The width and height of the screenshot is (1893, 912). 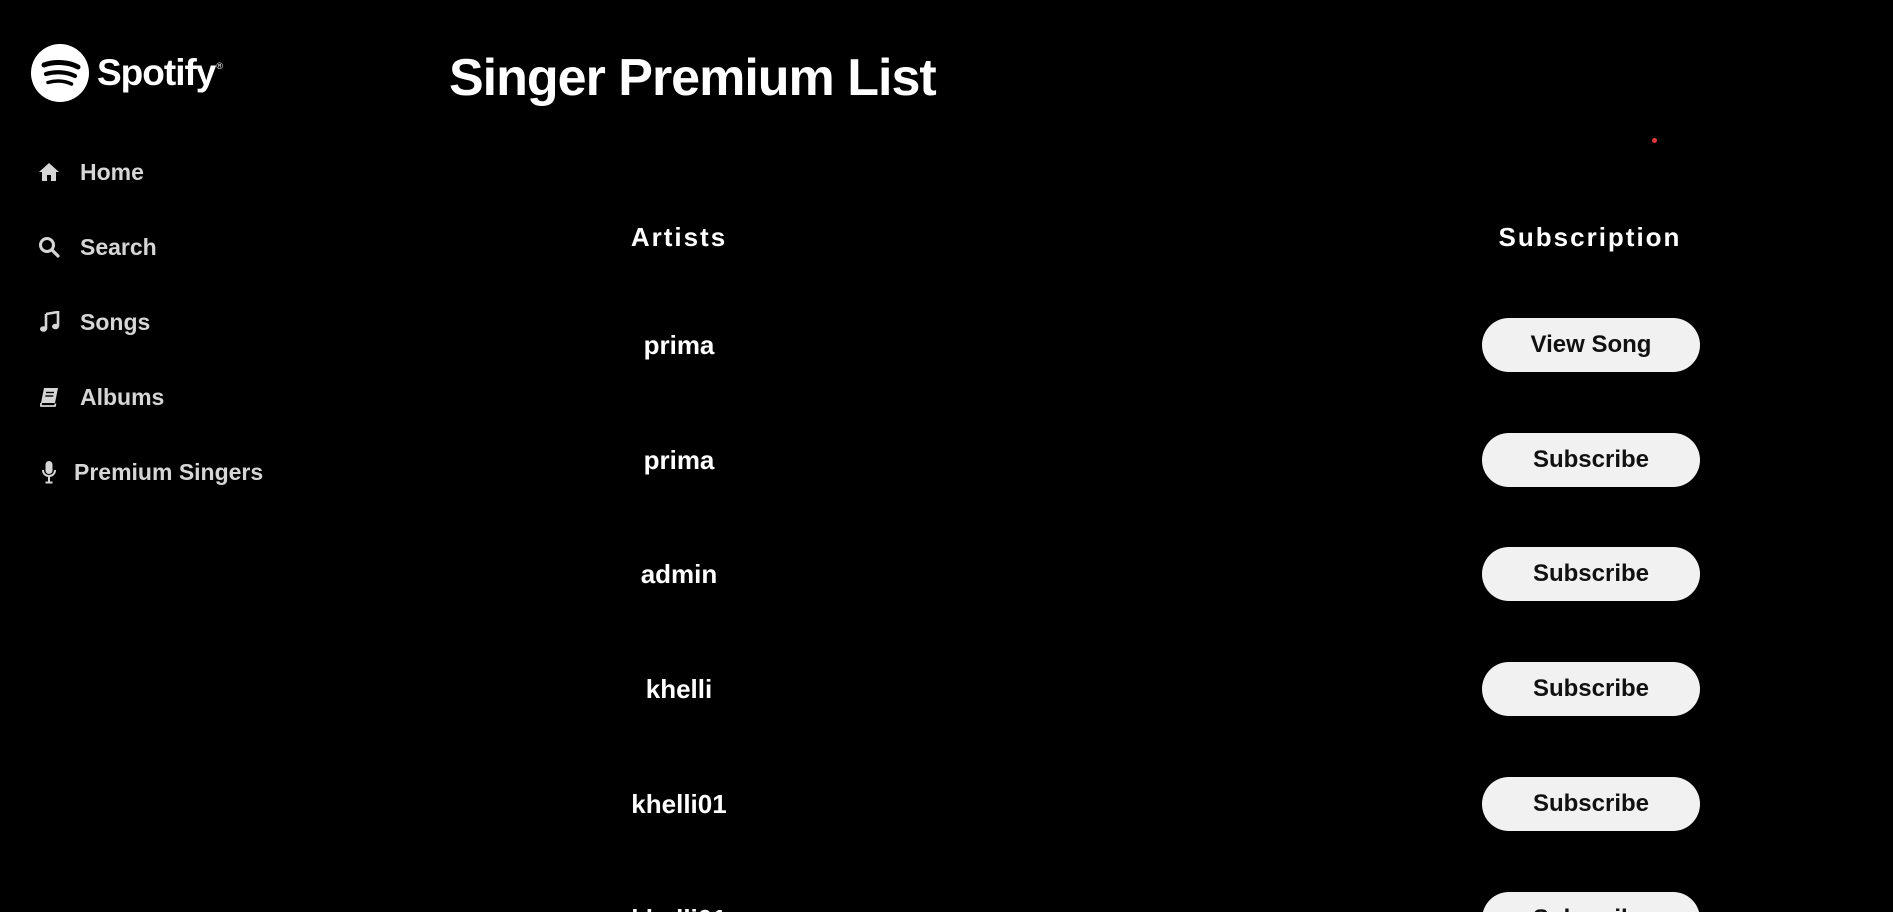 I want to click on list-item: admin Subscribe, so click(x=946, y=574).